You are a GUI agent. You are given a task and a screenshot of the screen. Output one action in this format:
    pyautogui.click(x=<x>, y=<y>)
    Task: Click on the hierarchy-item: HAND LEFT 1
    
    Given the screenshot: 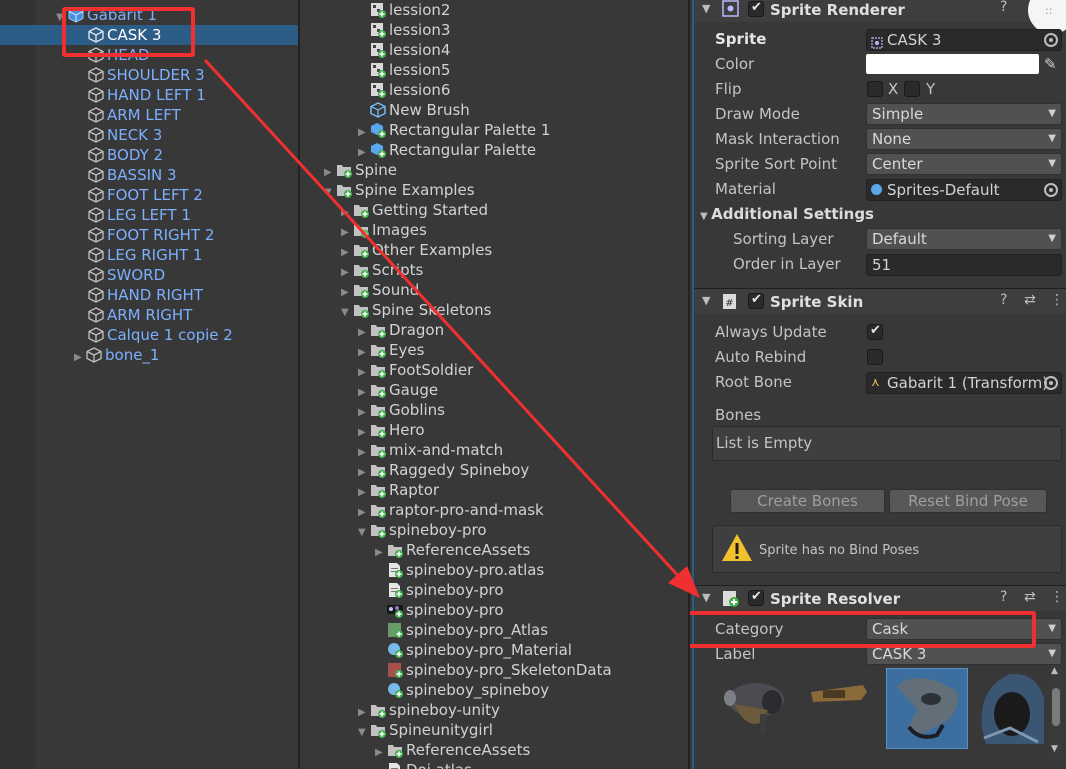 What is the action you would take?
    pyautogui.click(x=147, y=95)
    